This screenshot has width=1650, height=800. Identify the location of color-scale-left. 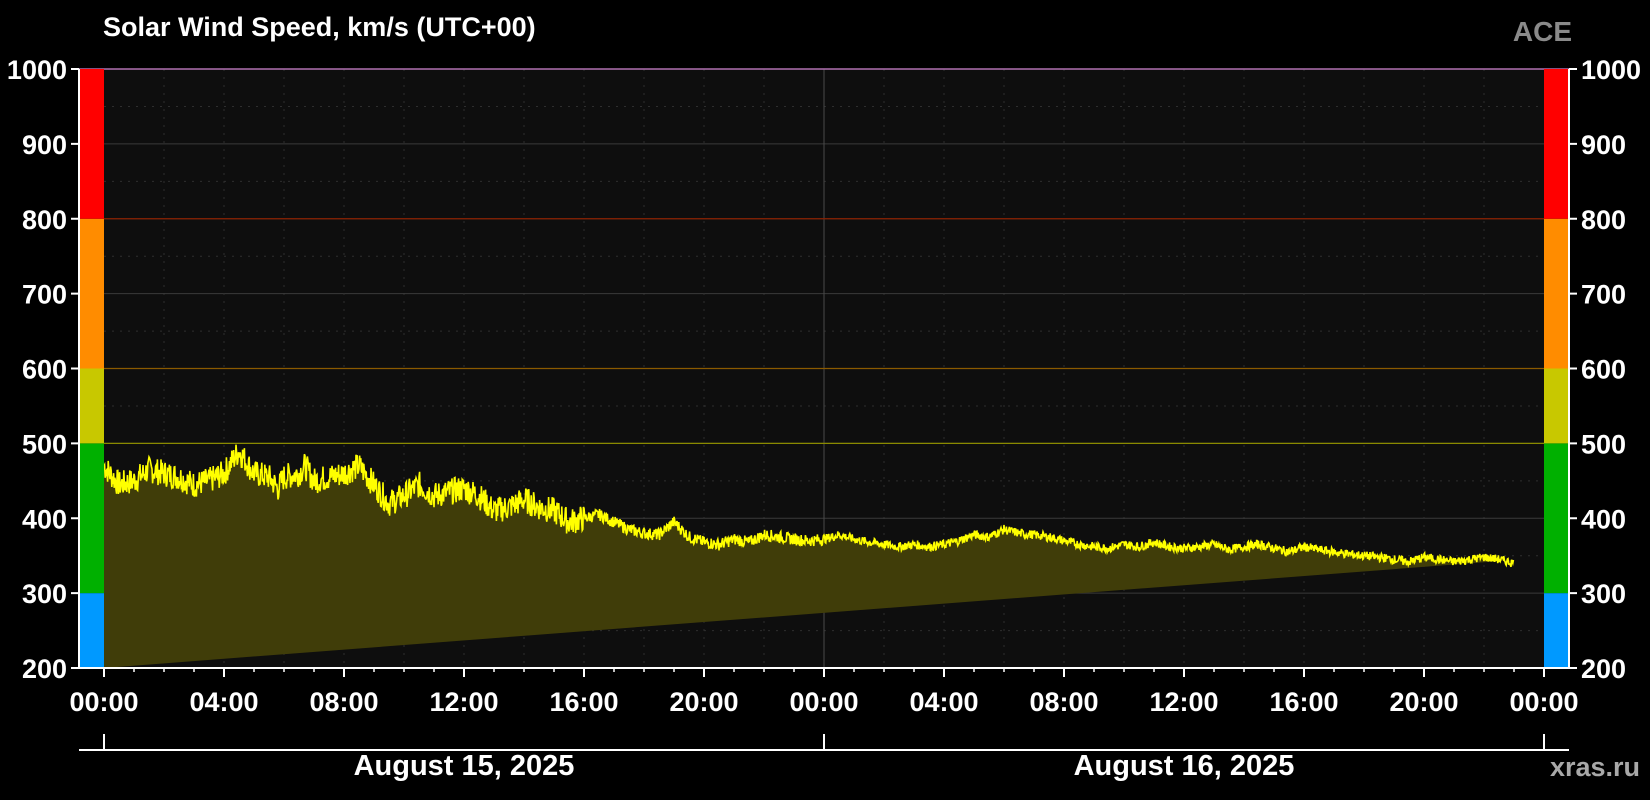
(91, 368).